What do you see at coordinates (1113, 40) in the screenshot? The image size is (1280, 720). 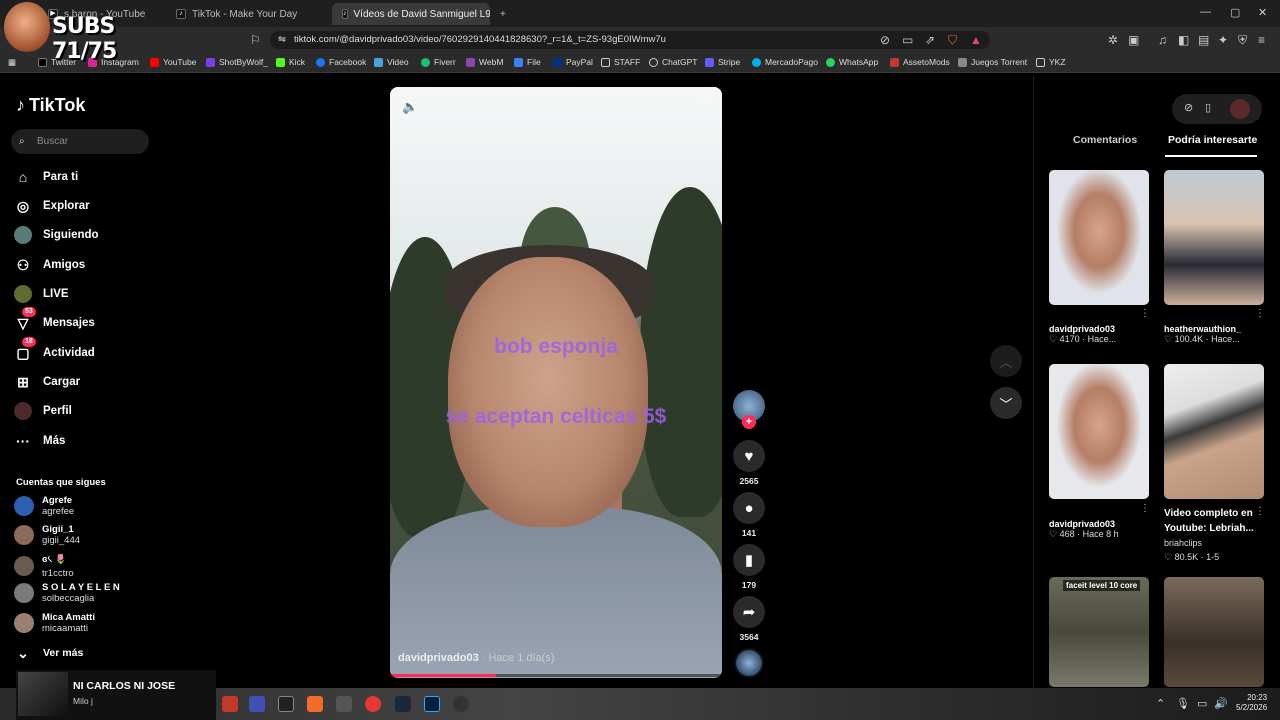 I see `extensions-puzzle-icon: ✲` at bounding box center [1113, 40].